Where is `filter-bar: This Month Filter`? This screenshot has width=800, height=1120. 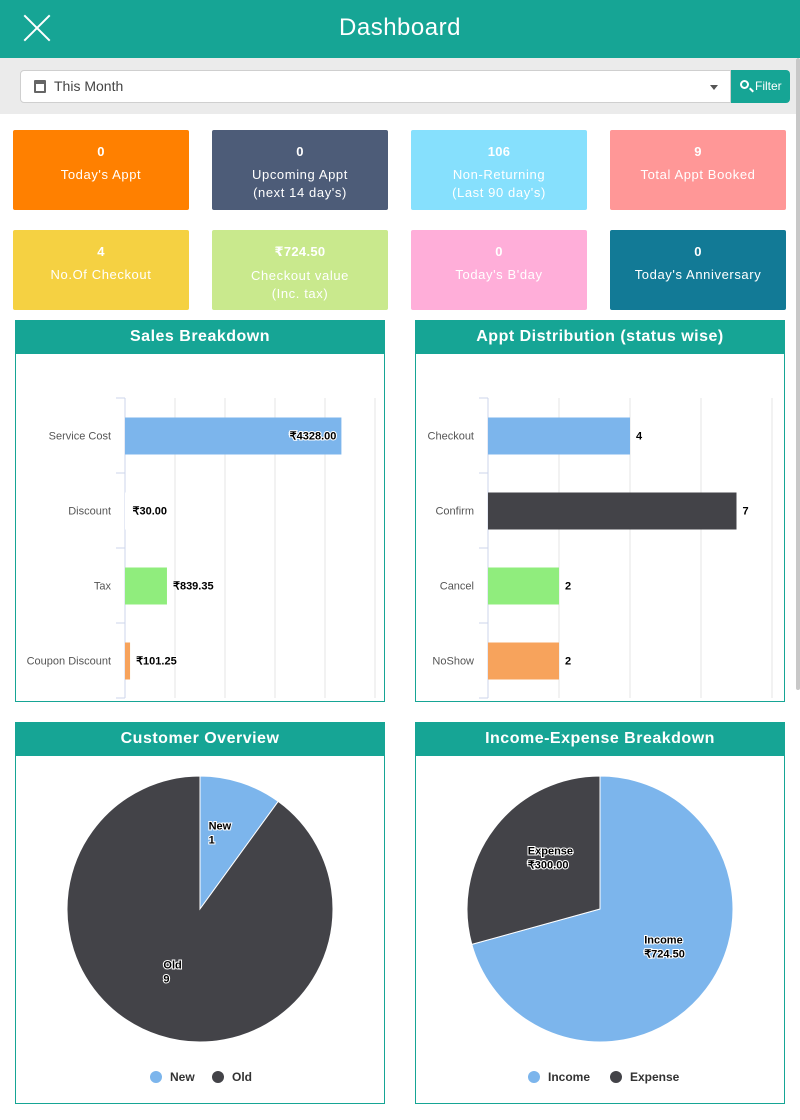 filter-bar: This Month Filter is located at coordinates (398, 86).